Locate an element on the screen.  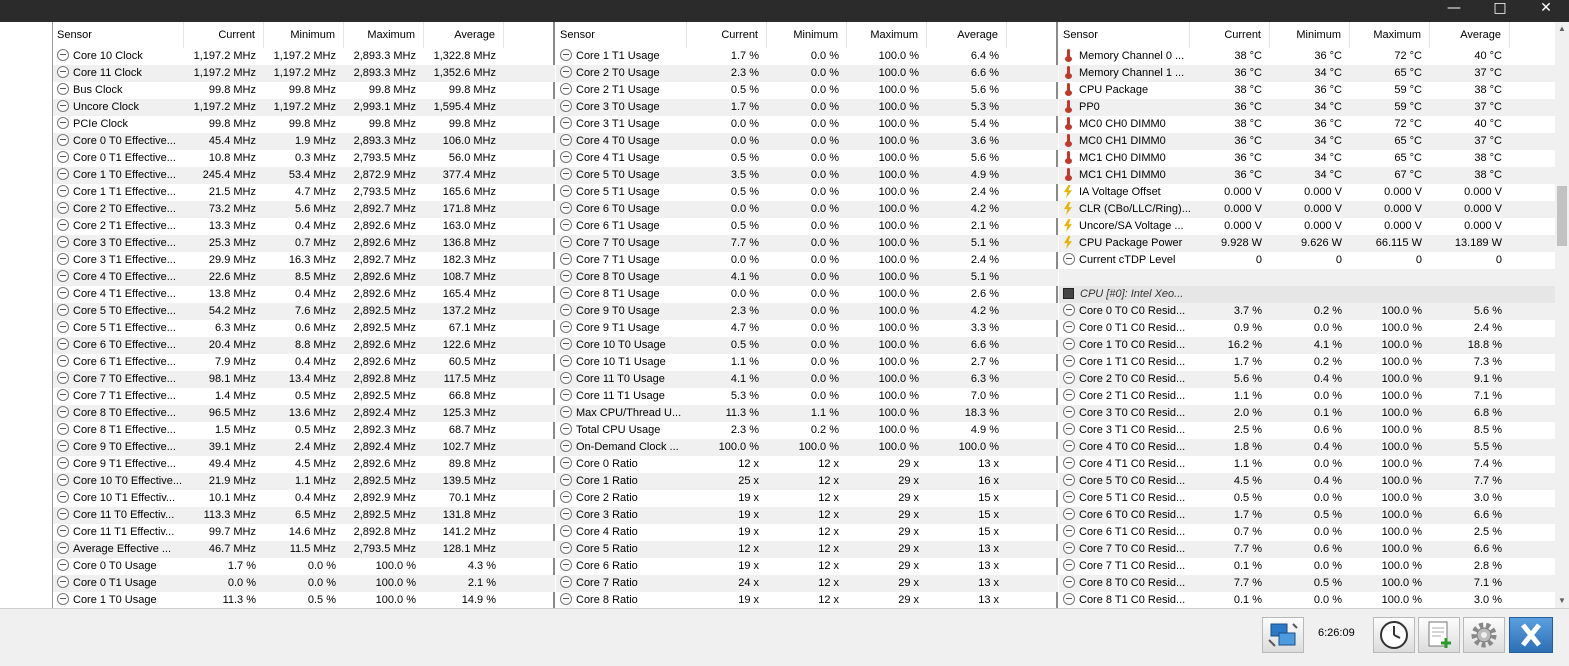
sensor-row: Core 5 Ratio 12 x 12 x 29 x 13 x is located at coordinates (807, 549).